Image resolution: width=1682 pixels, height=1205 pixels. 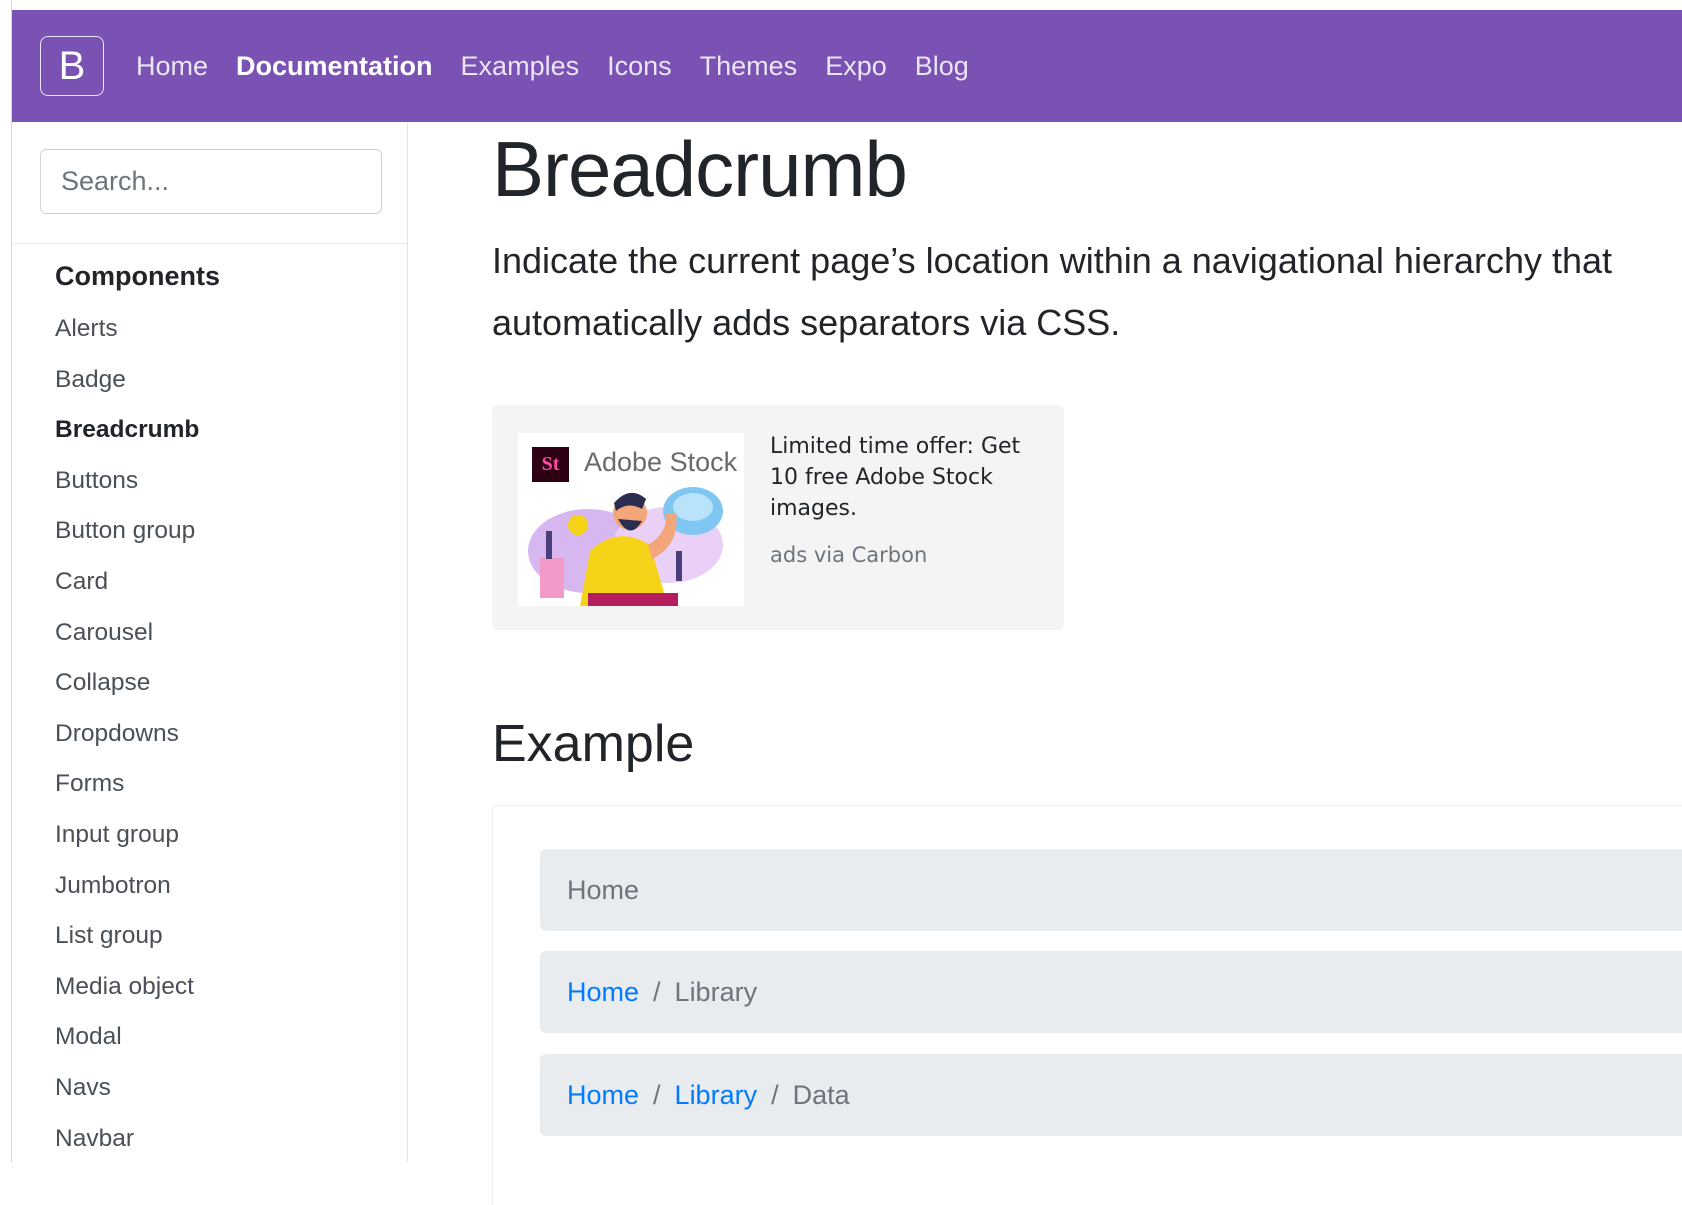 I want to click on sidebar-item-list-group: List group, so click(x=231, y=936).